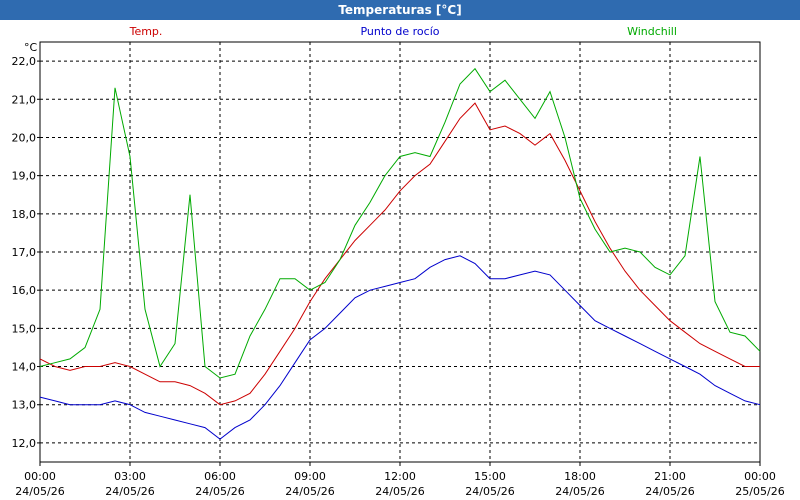  What do you see at coordinates (130, 476) in the screenshot?
I see `x-tick-time: 03:00` at bounding box center [130, 476].